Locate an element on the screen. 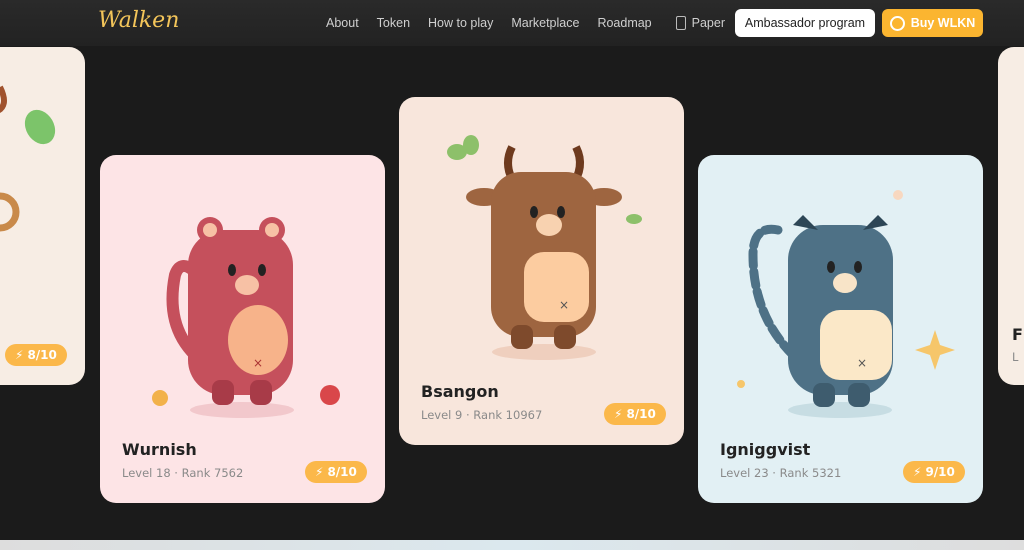  character-stats: Level 23 · Rank 5321 is located at coordinates (781, 473).